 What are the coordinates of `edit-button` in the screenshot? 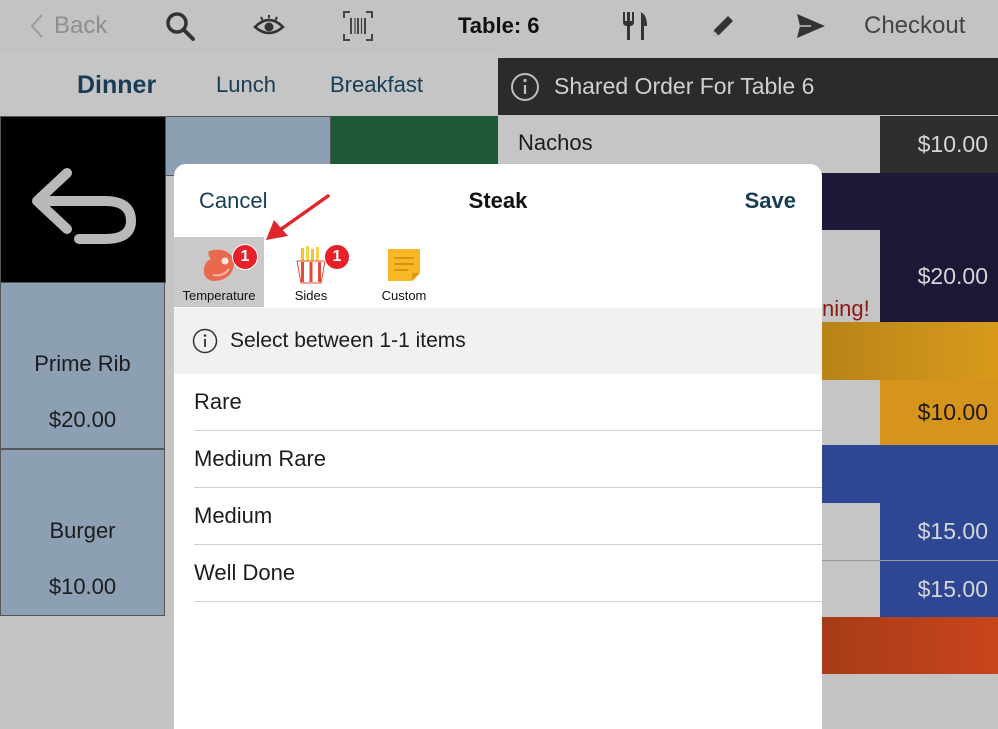 It's located at (723, 26).